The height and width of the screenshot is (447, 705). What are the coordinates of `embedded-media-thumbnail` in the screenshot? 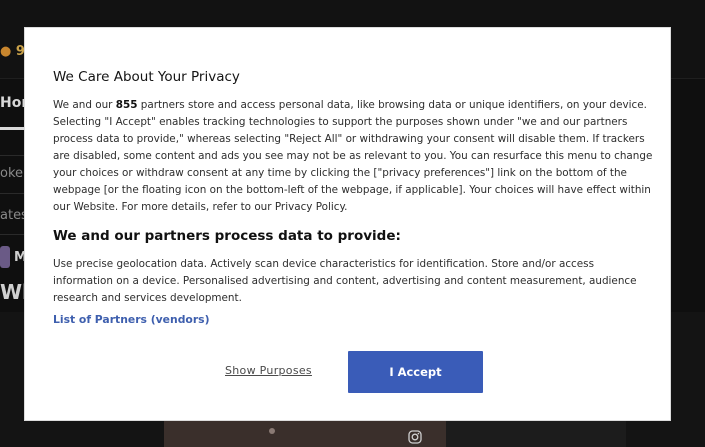 It's located at (305, 433).